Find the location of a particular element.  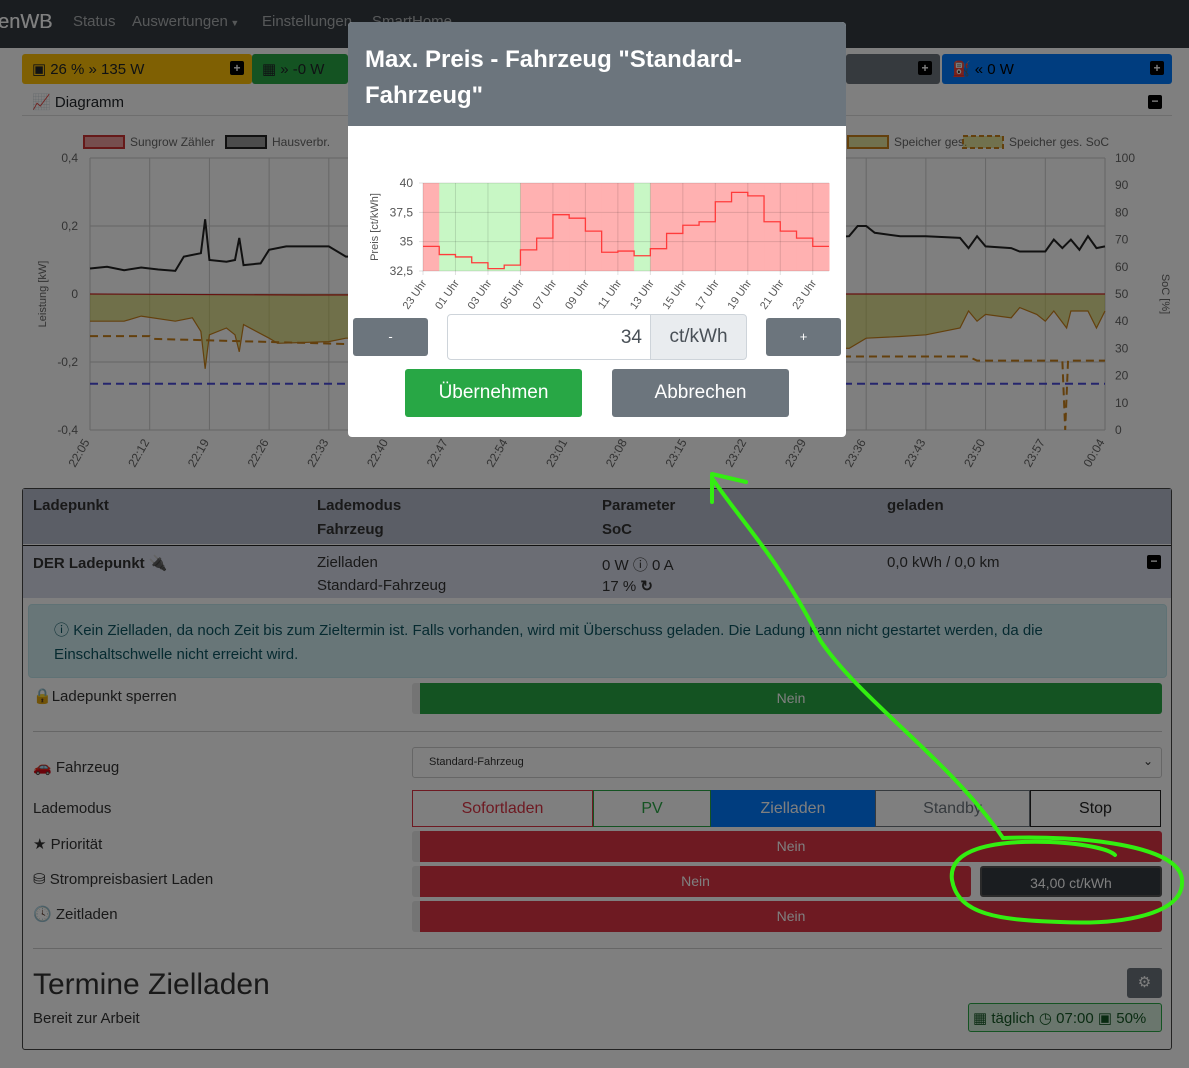

annotation-arrow is located at coordinates (857, 658).